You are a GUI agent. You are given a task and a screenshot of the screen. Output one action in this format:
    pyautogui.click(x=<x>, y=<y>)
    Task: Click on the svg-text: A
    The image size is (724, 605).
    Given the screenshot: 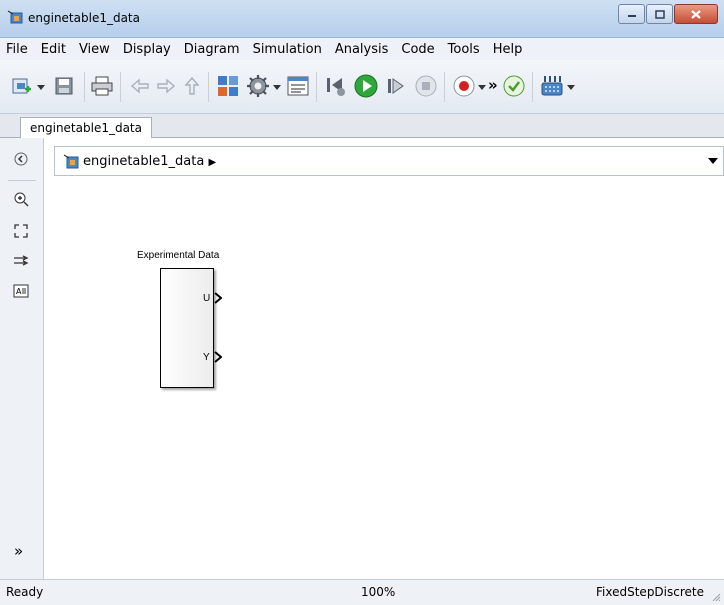 What is the action you would take?
    pyautogui.click(x=19, y=291)
    